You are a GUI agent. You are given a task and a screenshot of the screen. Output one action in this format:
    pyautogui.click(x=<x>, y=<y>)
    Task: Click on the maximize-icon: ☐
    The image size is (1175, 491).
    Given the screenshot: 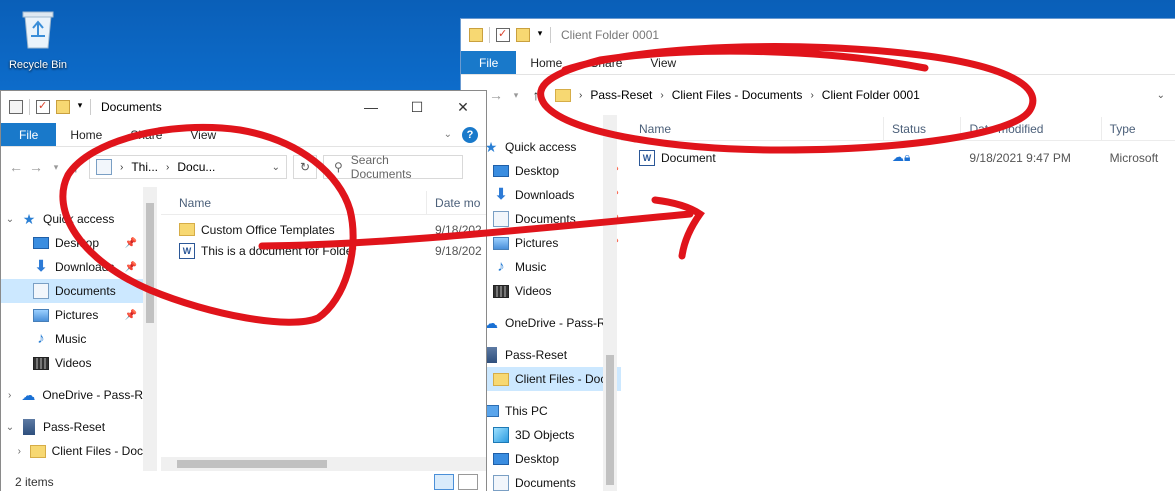 What is the action you would take?
    pyautogui.click(x=417, y=107)
    